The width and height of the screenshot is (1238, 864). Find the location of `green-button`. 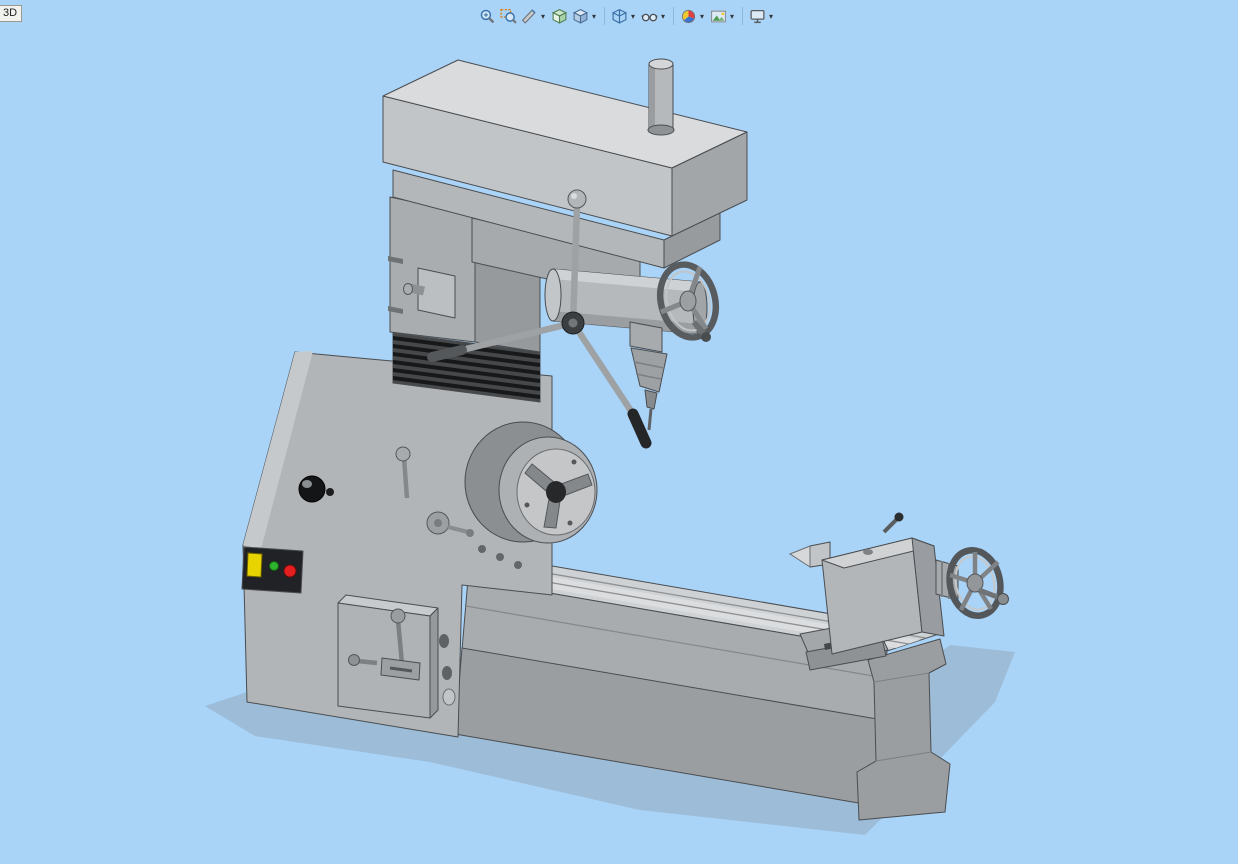

green-button is located at coordinates (274, 566).